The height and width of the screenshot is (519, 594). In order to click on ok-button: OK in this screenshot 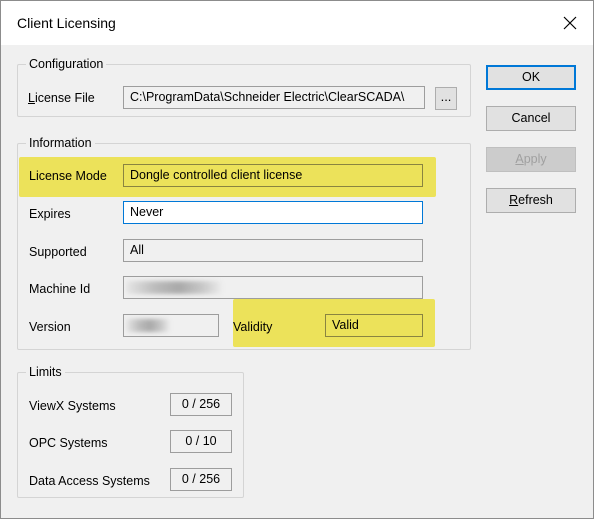, I will do `click(531, 77)`.